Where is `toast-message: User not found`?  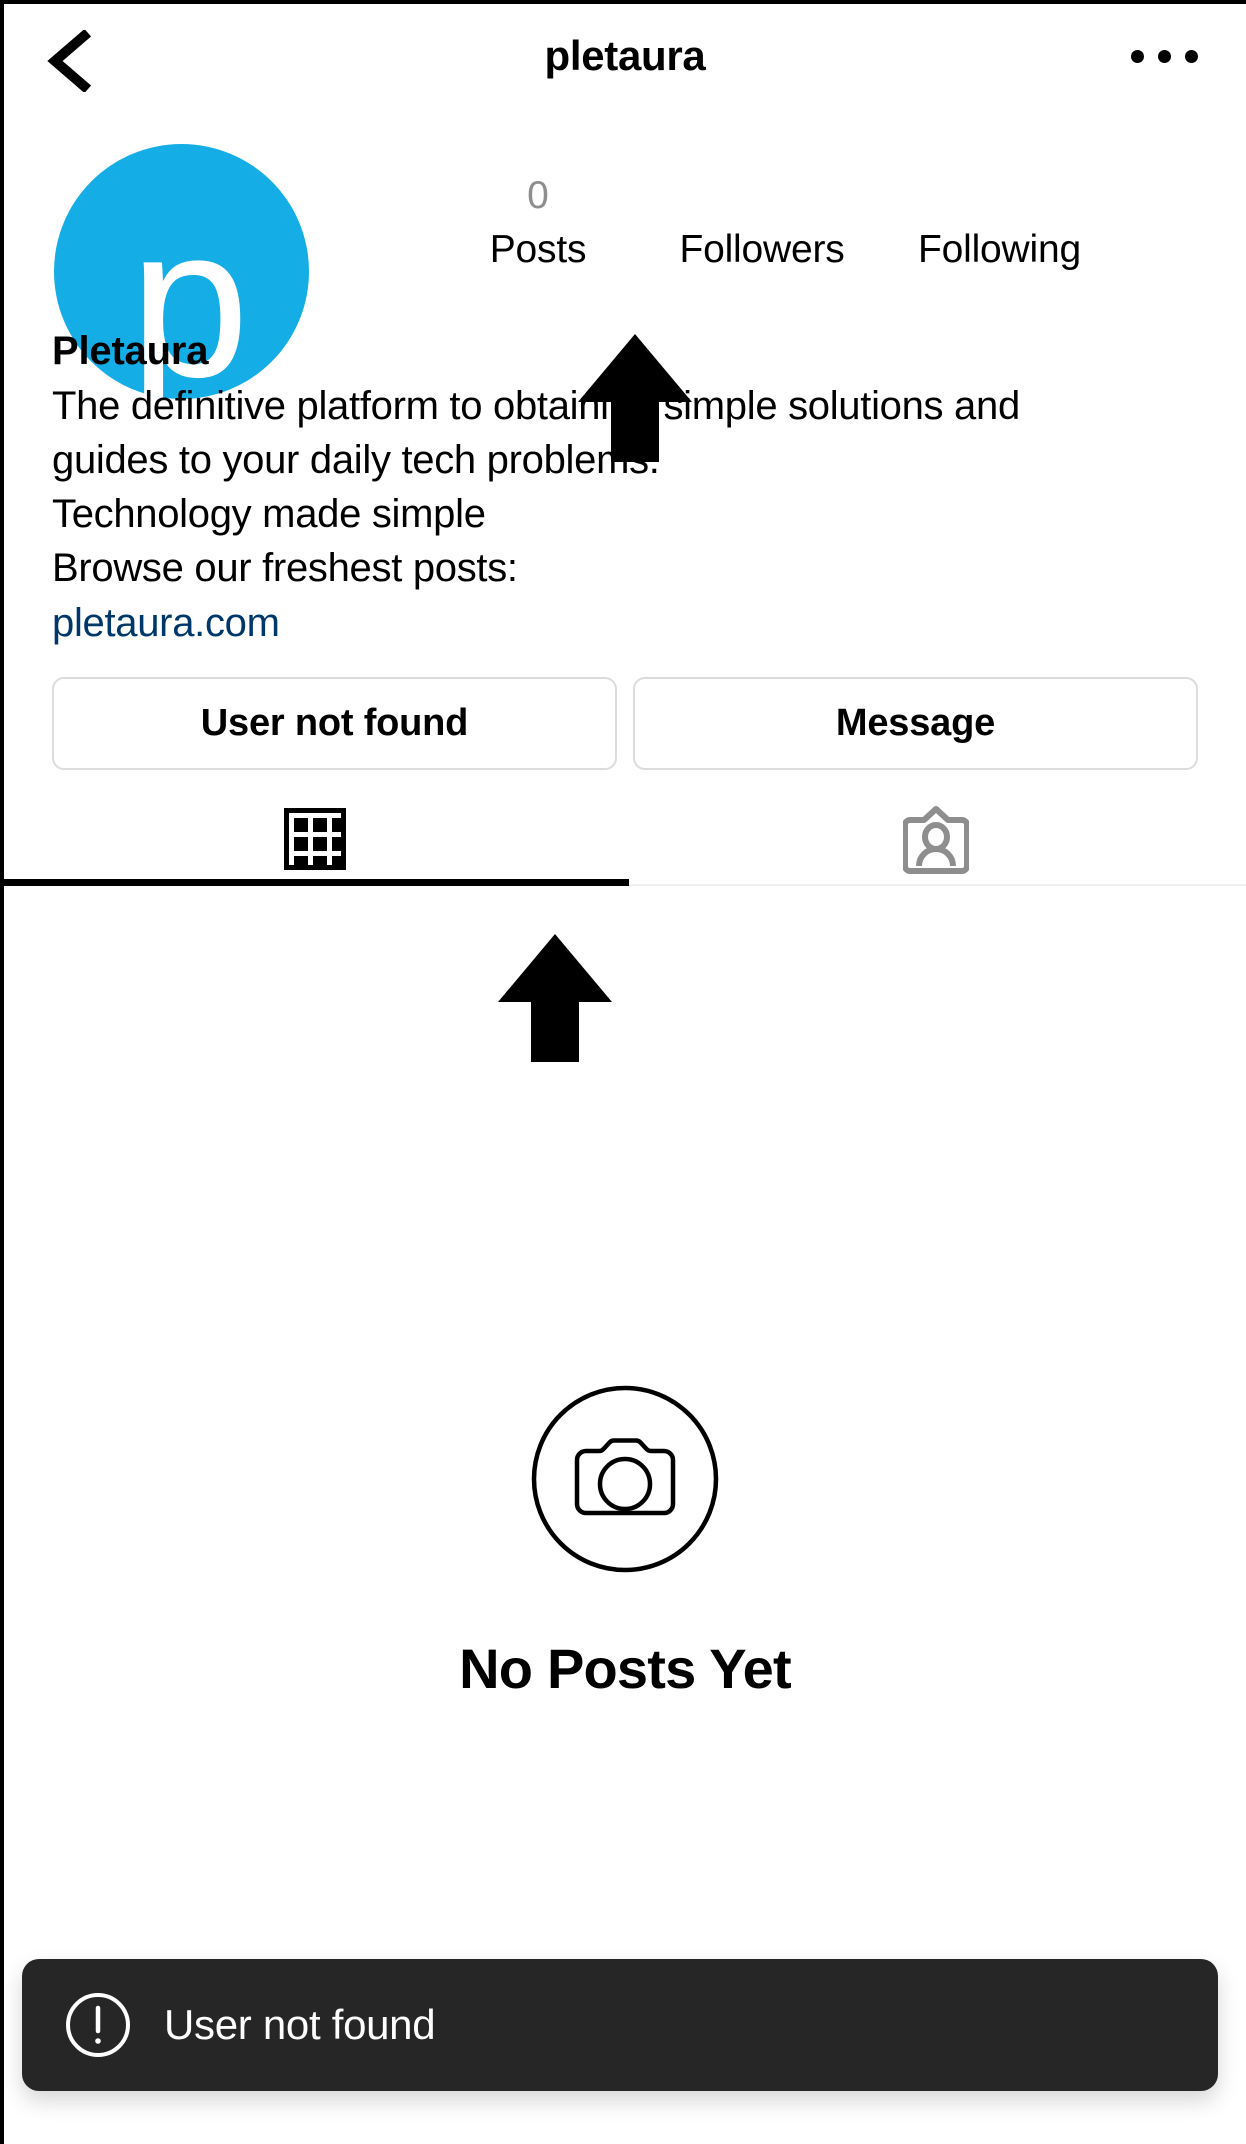 toast-message: User not found is located at coordinates (300, 2024).